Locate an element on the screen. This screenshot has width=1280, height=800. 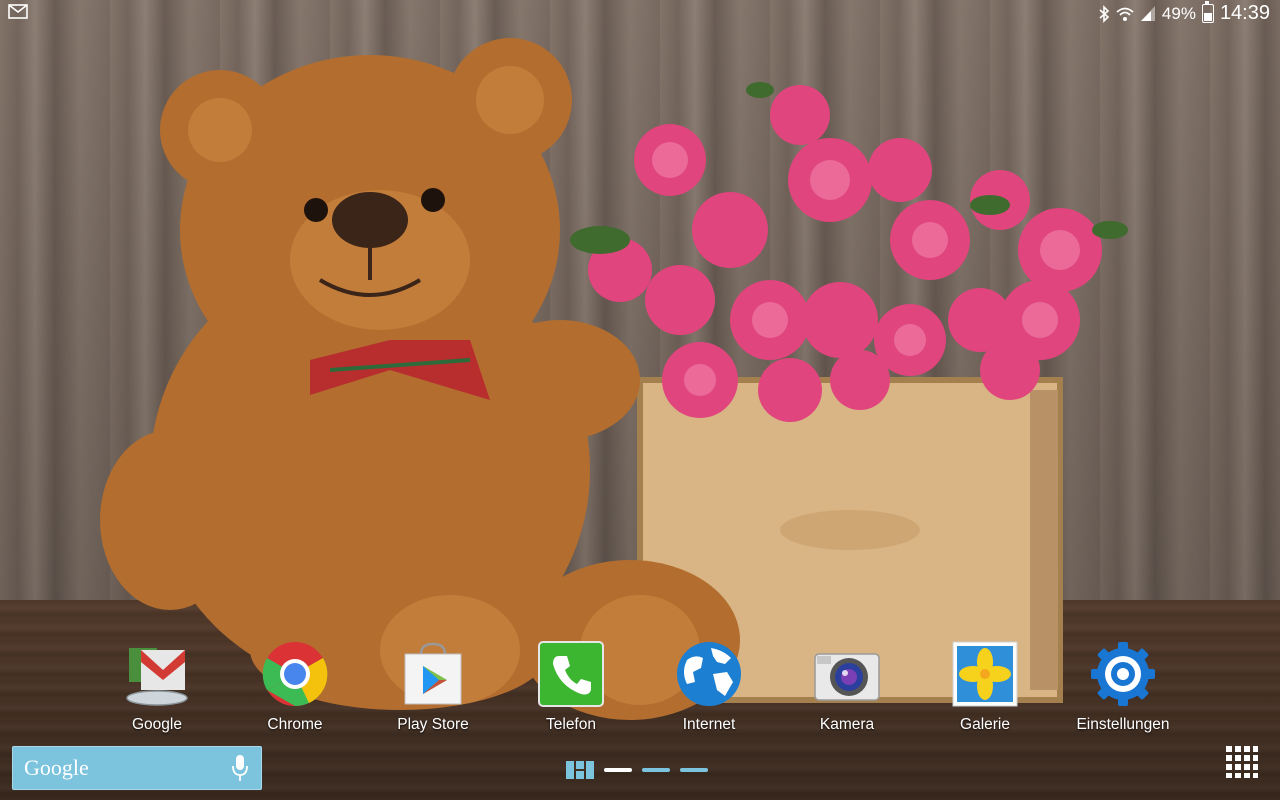
app-label: Play Store is located at coordinates (433, 724).